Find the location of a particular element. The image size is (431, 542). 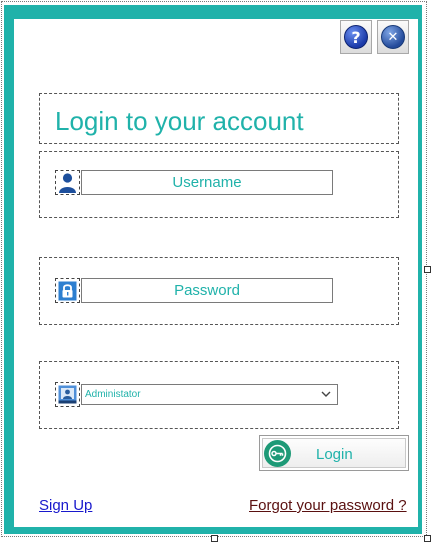

role-select-value: Administator is located at coordinates (113, 394).